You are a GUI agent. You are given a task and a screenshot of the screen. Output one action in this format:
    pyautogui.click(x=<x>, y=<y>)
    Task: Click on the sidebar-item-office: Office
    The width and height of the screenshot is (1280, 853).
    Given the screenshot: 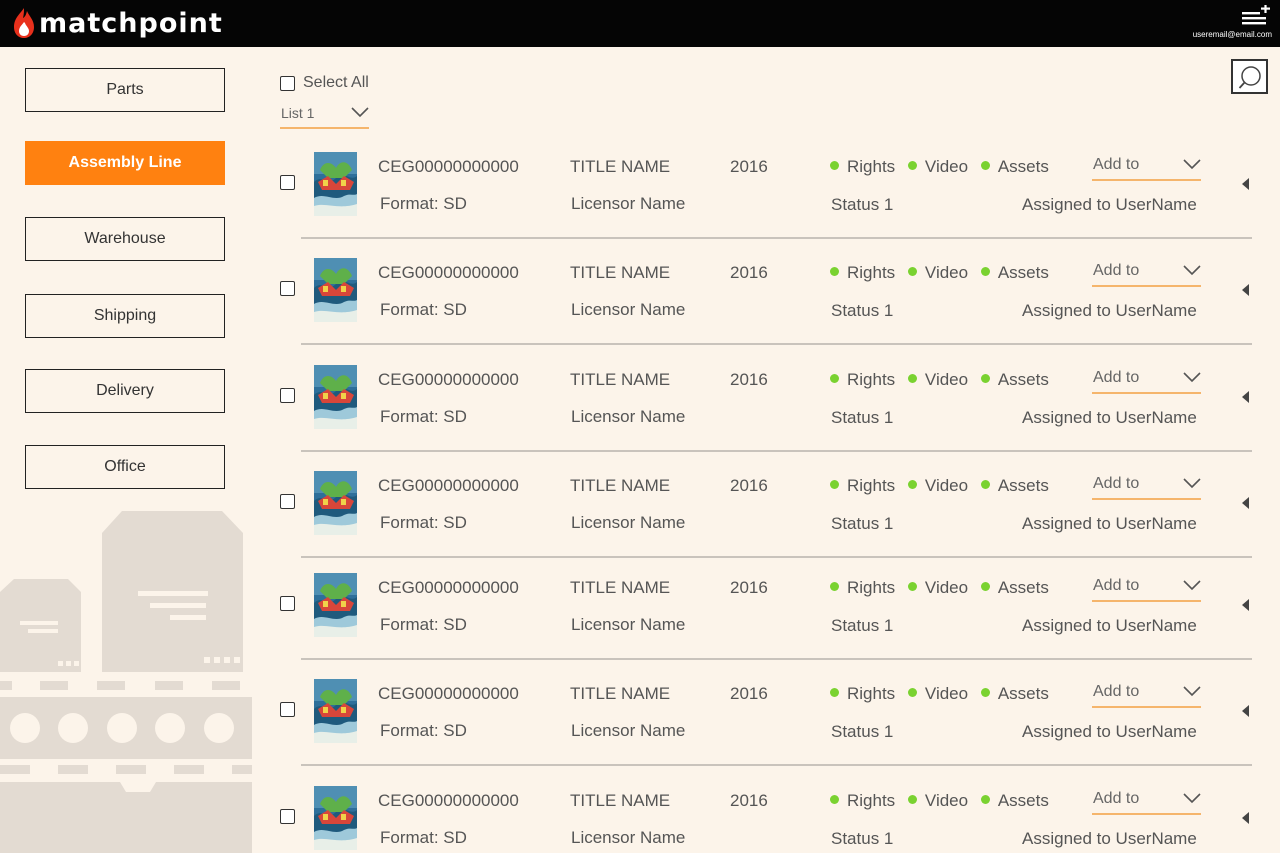 What is the action you would take?
    pyautogui.click(x=125, y=467)
    